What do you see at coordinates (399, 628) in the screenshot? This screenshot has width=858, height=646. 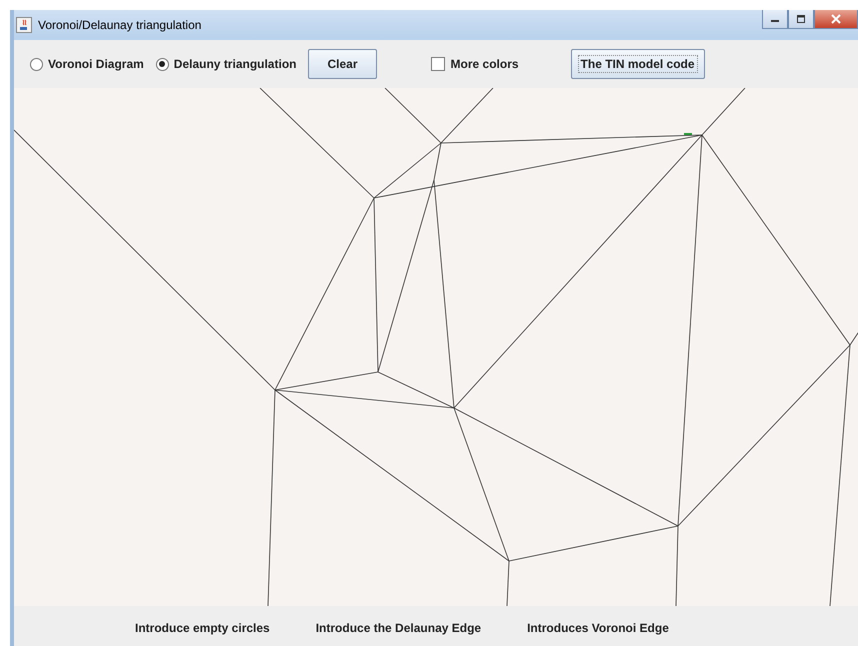 I see `action-button: Introduce the Delaunay Edge` at bounding box center [399, 628].